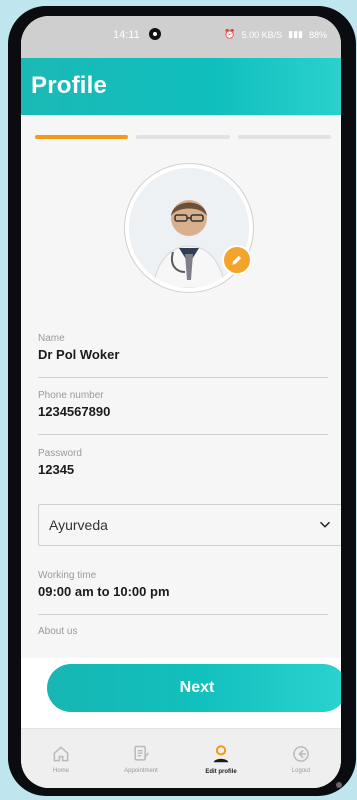 This screenshot has width=357, height=800. Describe the element at coordinates (189, 525) in the screenshot. I see `specialty-select: Ayurveda` at that location.